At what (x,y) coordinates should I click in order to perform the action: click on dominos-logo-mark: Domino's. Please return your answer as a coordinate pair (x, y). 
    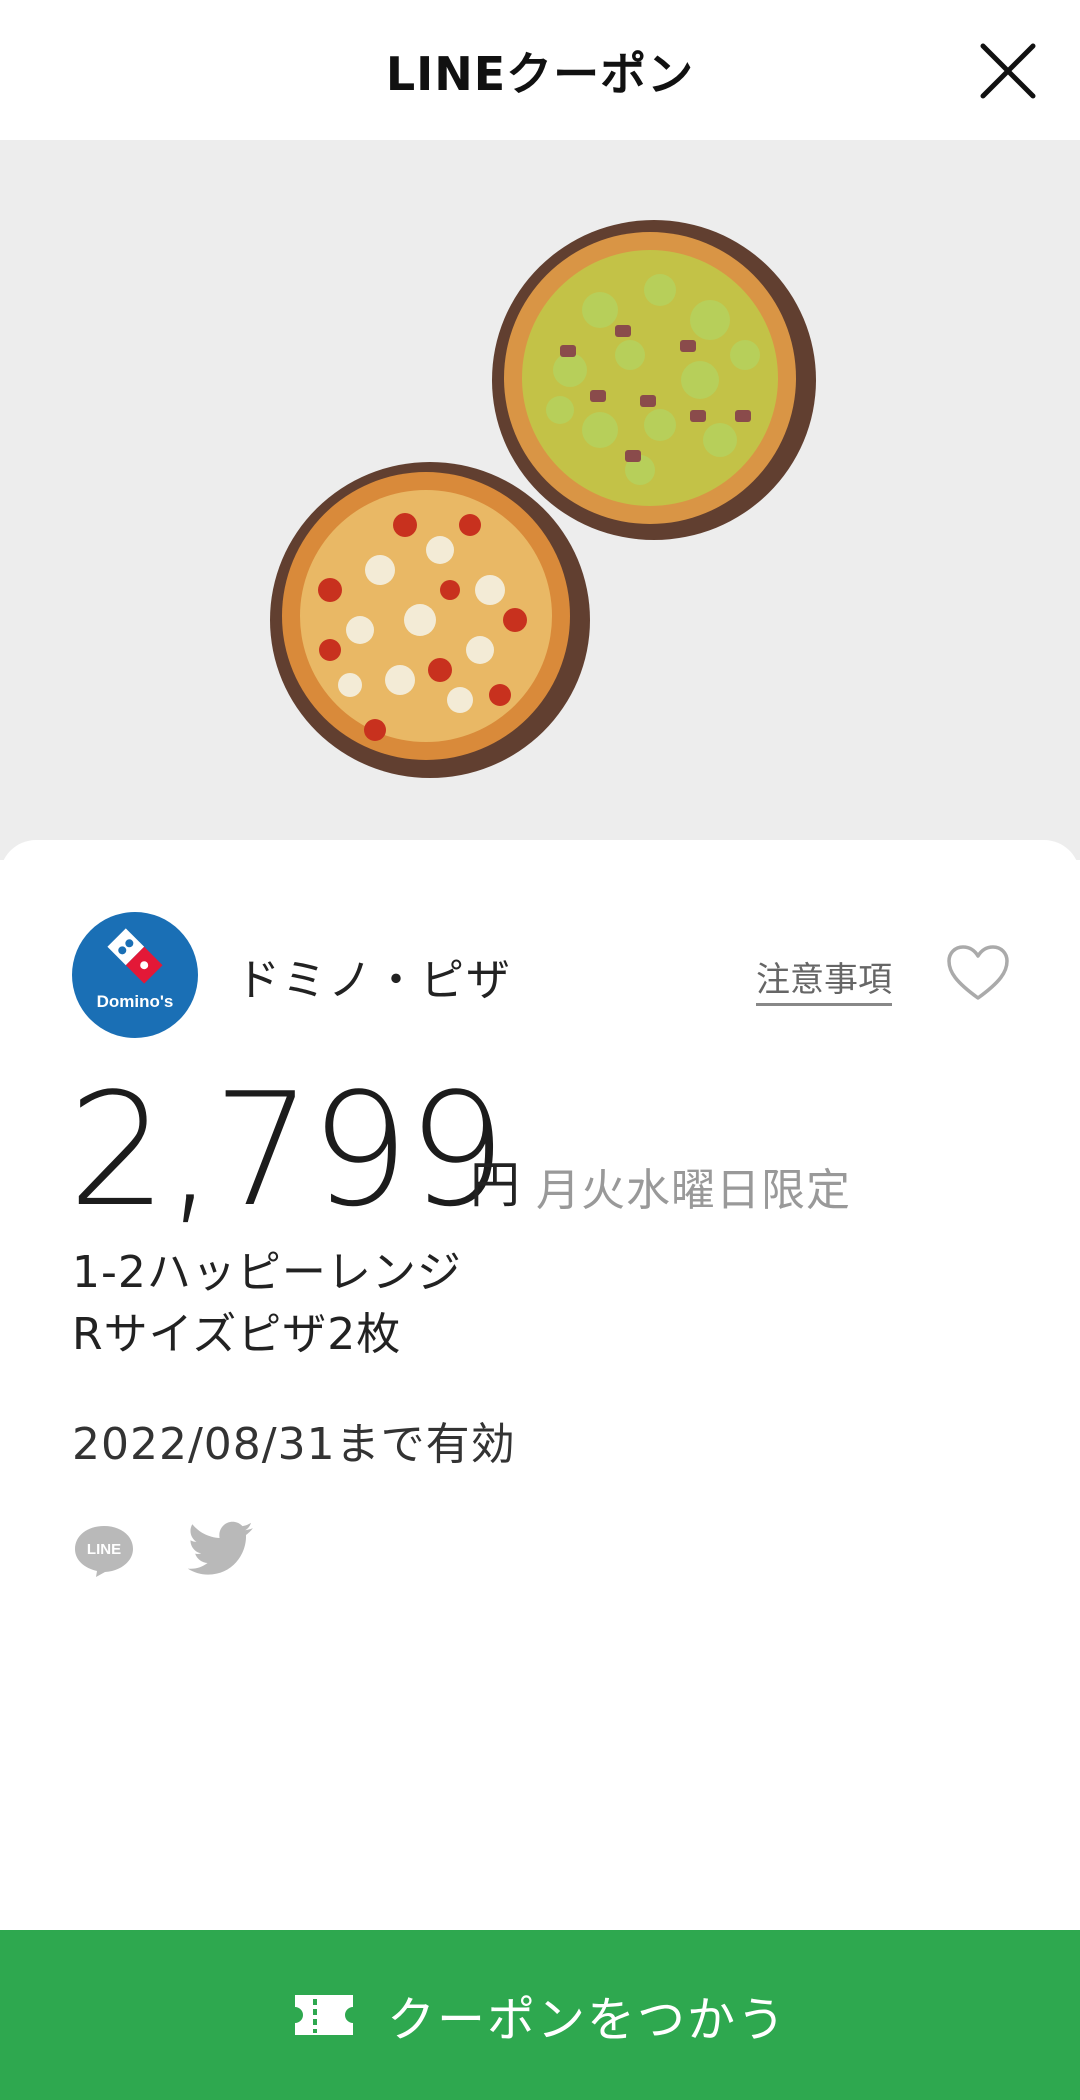
    Looking at the image, I should click on (135, 969).